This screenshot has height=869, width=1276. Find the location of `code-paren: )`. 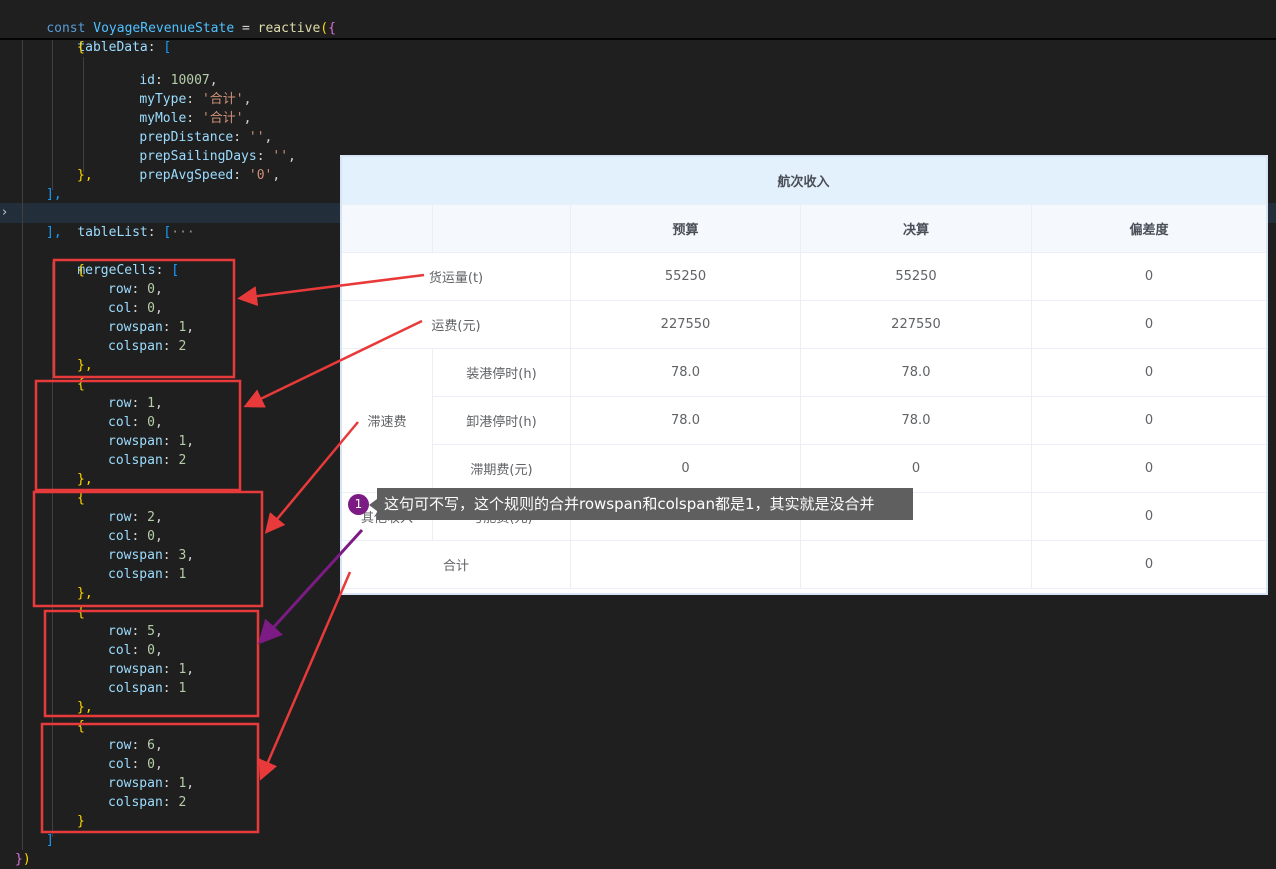

code-paren: ) is located at coordinates (26, 859).